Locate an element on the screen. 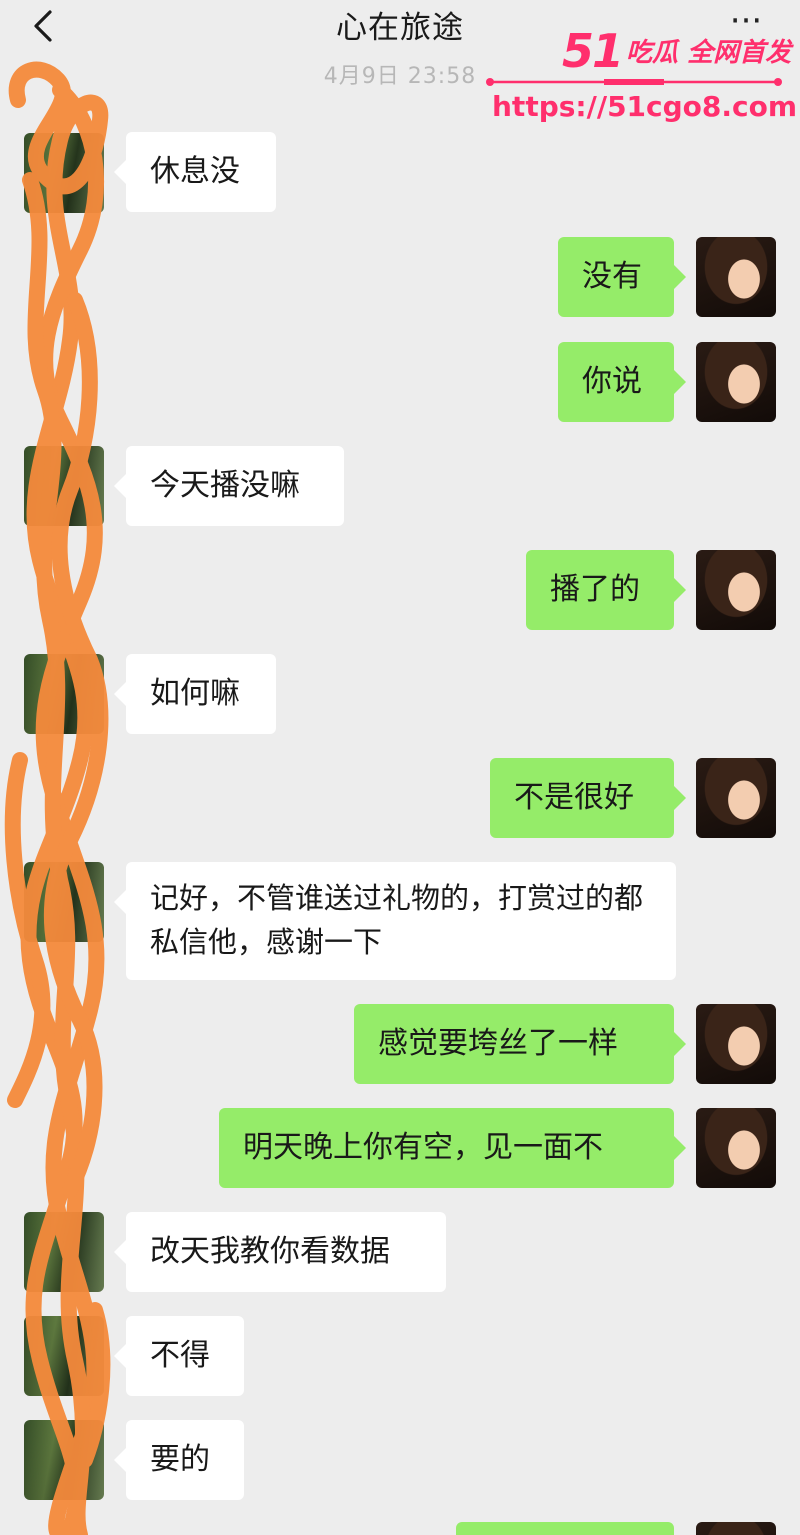 This screenshot has width=800, height=1535. watermark-logo: 51 吃瓜 全网首发 https://51cgo8.com is located at coordinates (639, 69).